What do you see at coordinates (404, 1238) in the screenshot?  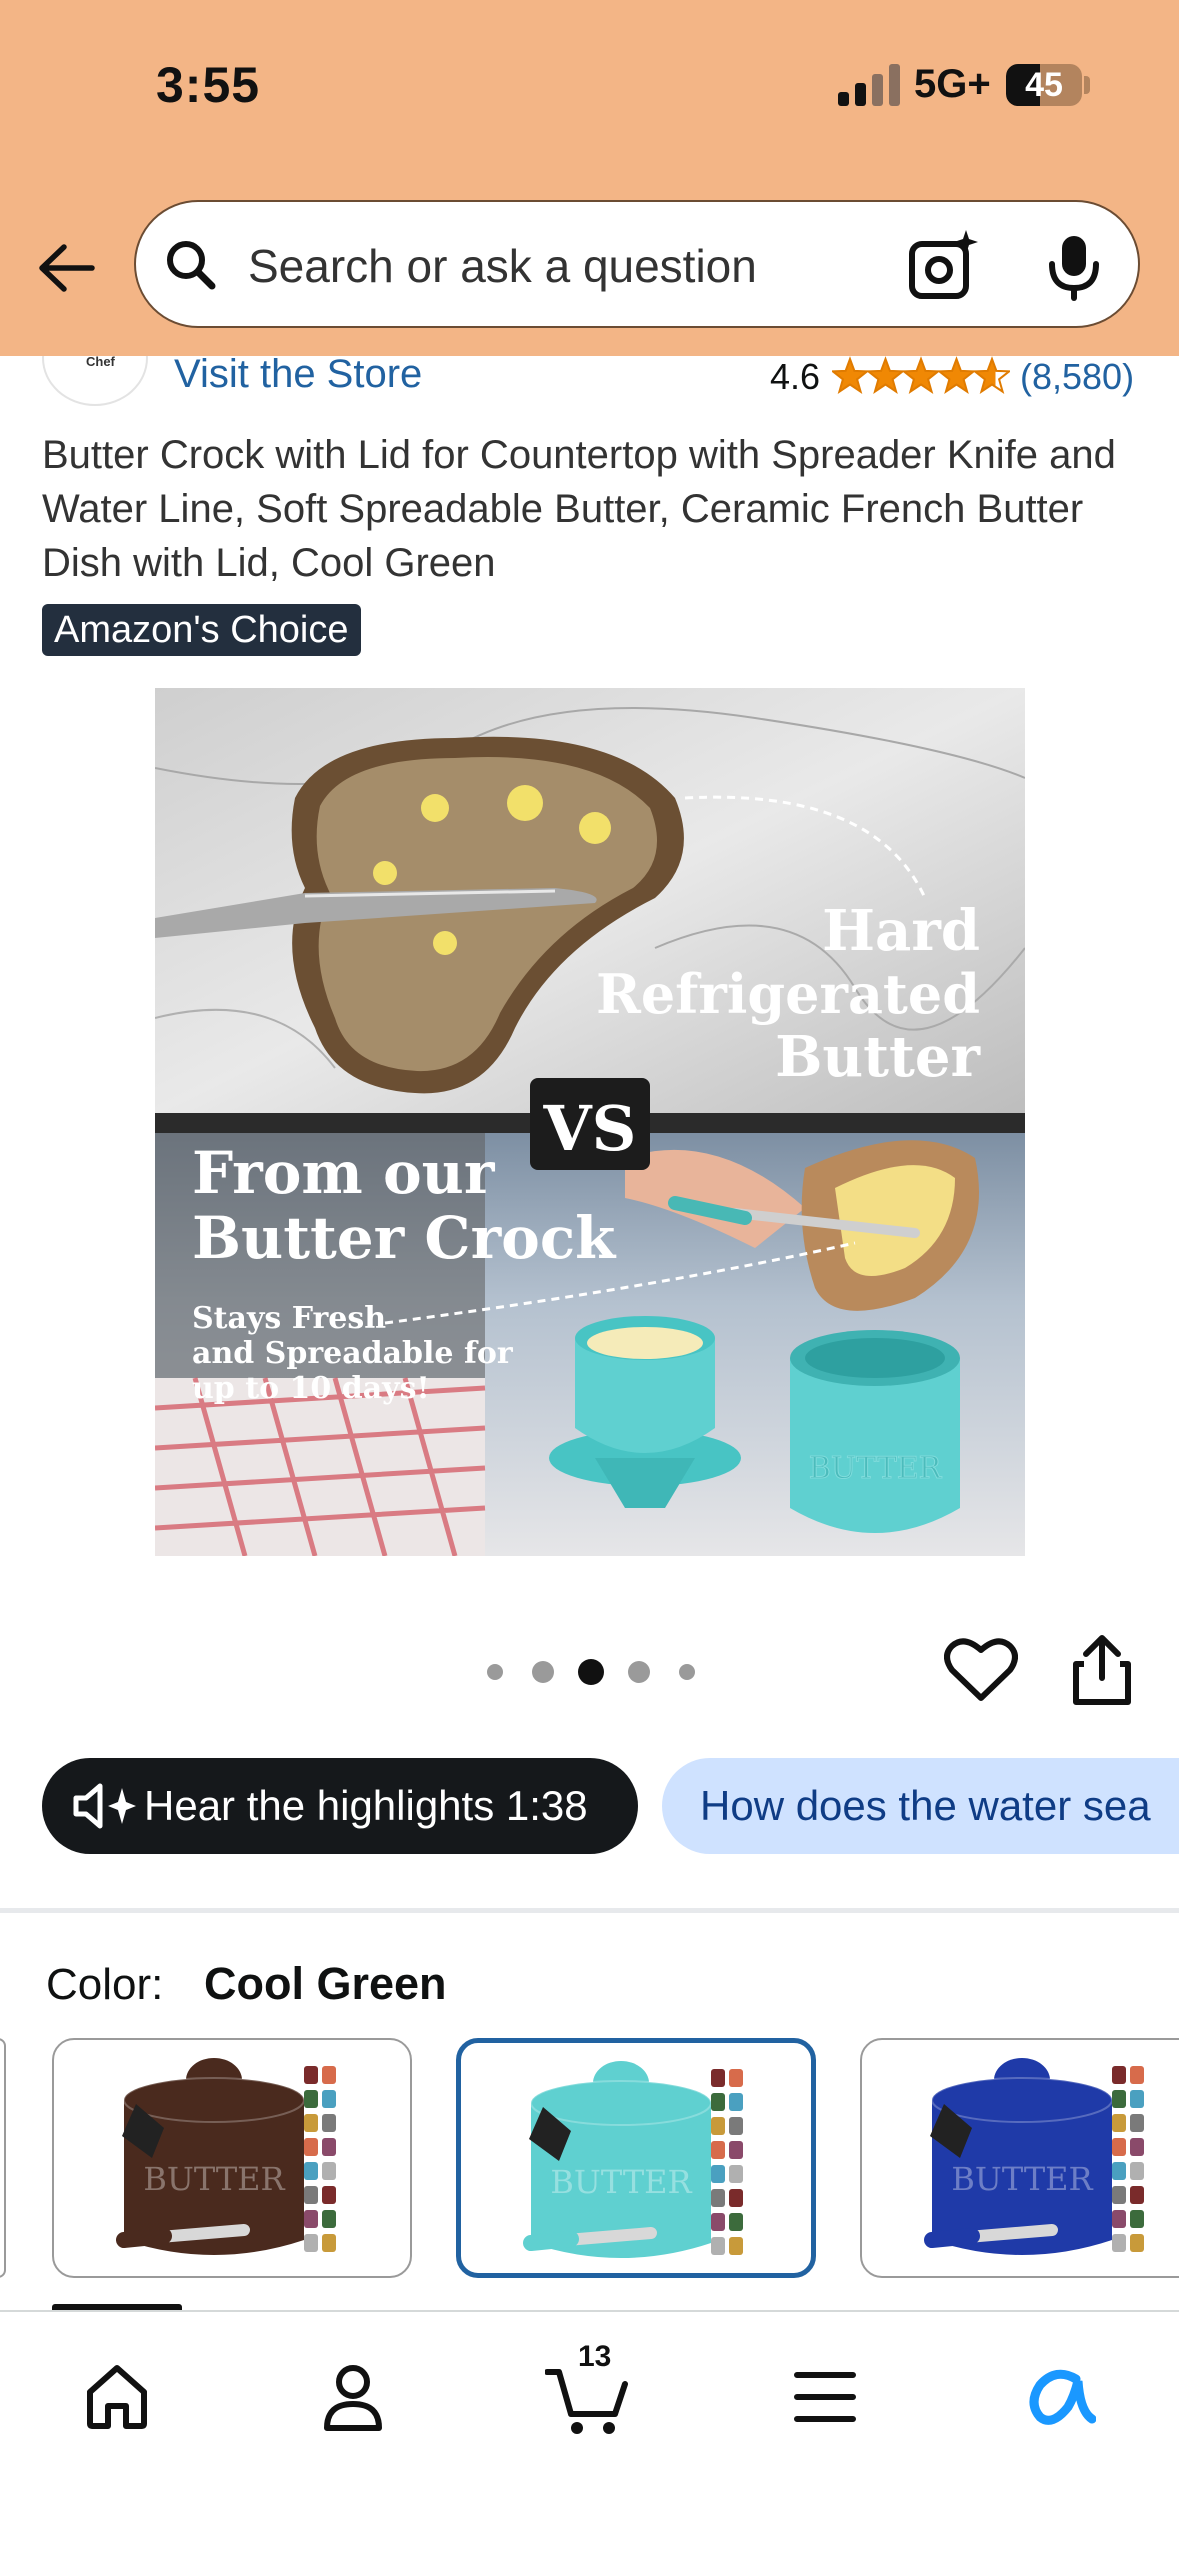 I see `bottom-heading-2: Butter Crock` at bounding box center [404, 1238].